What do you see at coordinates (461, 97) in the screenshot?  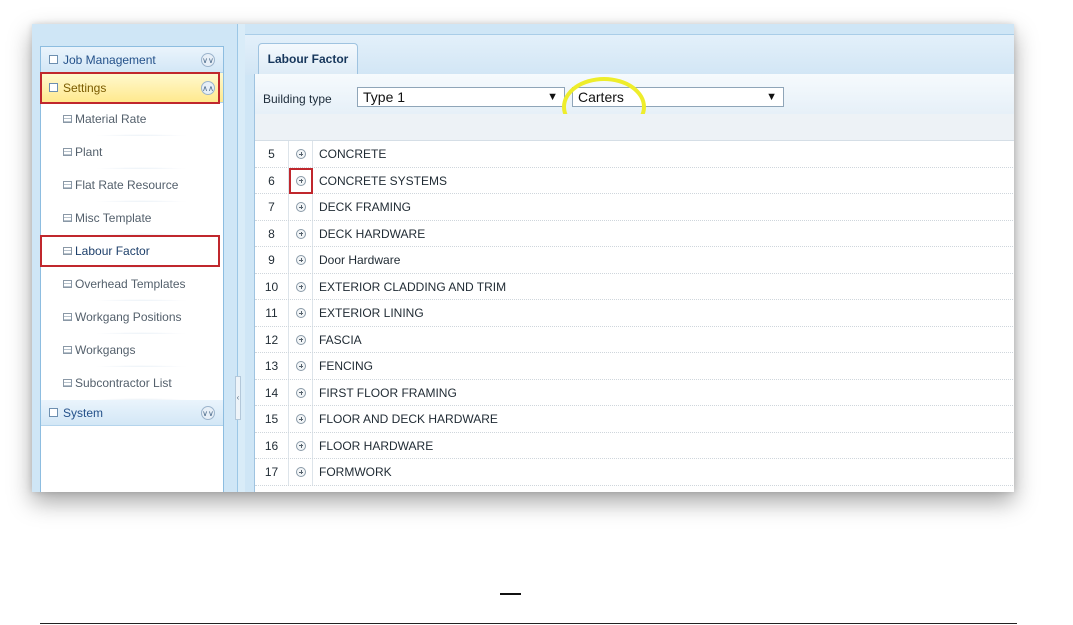 I see `building-type-select: Type 1 ▼` at bounding box center [461, 97].